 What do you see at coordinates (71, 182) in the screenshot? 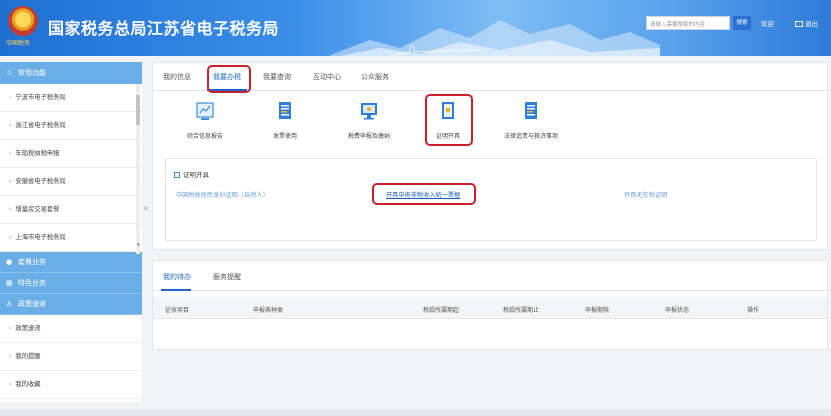
I see `sidebar-item-anhui: › 安徽省电子税务局` at bounding box center [71, 182].